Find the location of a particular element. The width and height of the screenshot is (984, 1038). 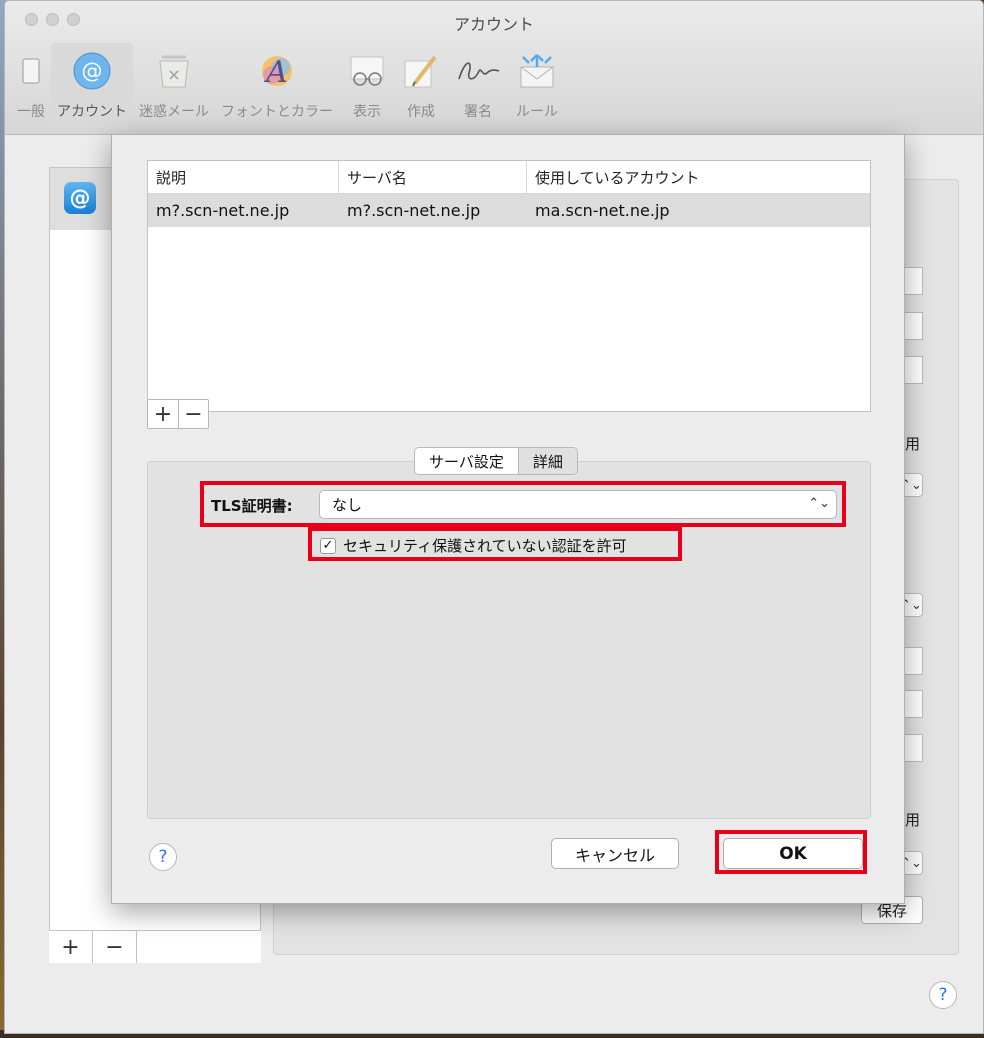

toolbar-signatures: 署名 is located at coordinates (478, 86).